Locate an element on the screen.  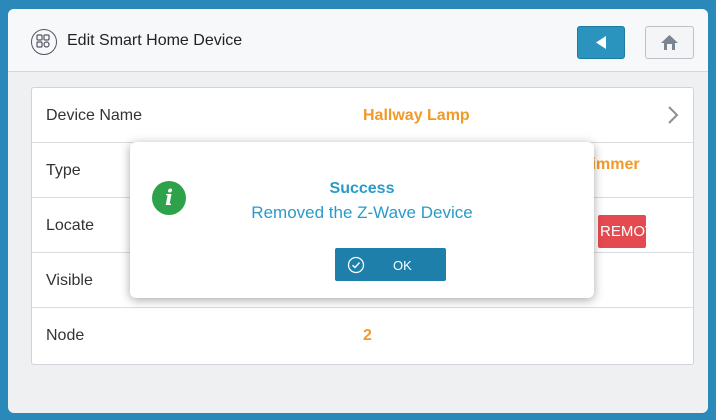
home-button is located at coordinates (669, 42).